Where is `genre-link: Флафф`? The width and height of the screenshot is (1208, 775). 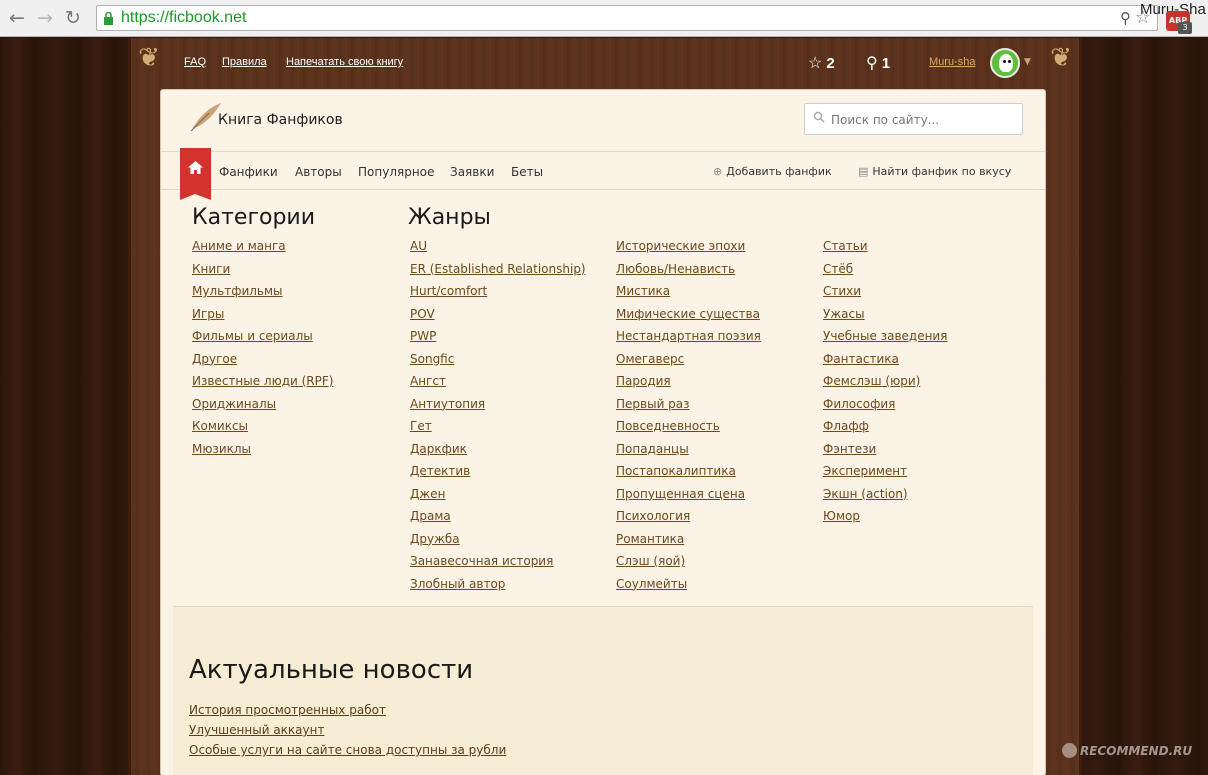
genre-link: Флафф is located at coordinates (885, 431).